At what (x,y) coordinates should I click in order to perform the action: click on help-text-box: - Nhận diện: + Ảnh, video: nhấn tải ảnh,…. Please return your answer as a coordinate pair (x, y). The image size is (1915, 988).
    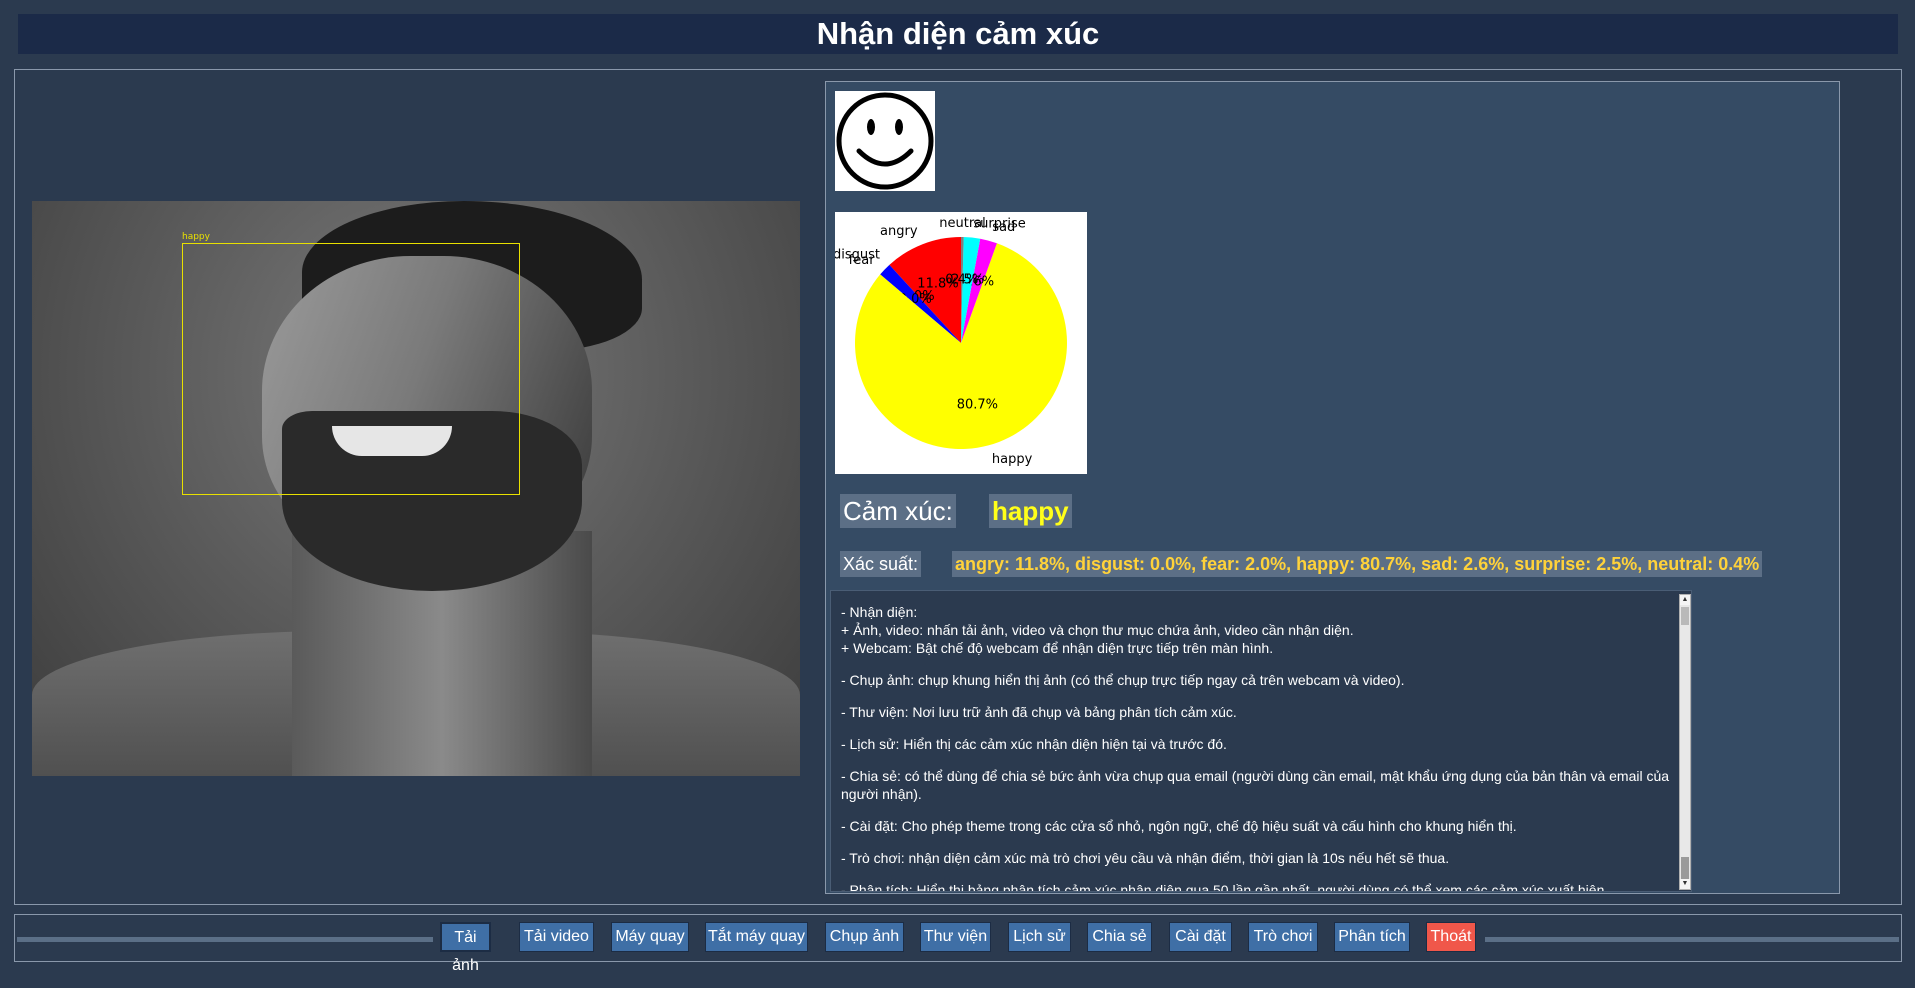
    Looking at the image, I should click on (1261, 741).